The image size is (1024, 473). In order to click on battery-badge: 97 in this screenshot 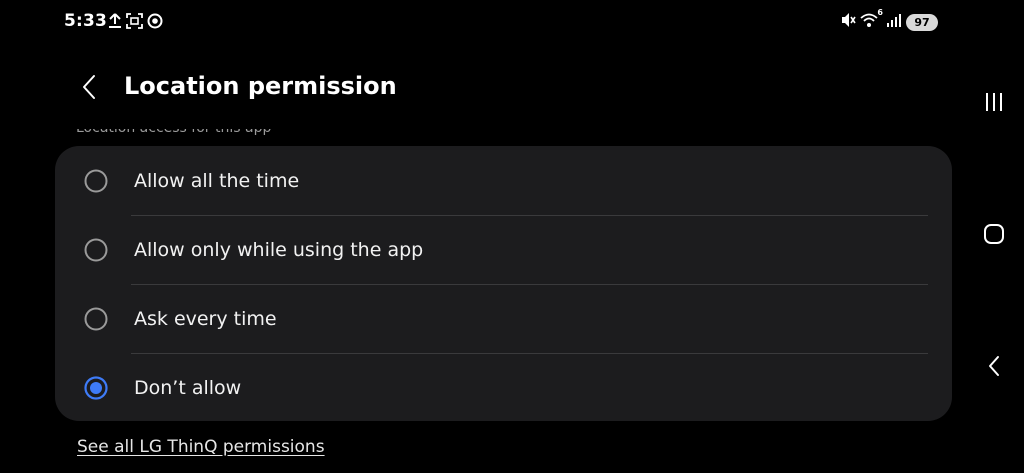, I will do `click(922, 22)`.